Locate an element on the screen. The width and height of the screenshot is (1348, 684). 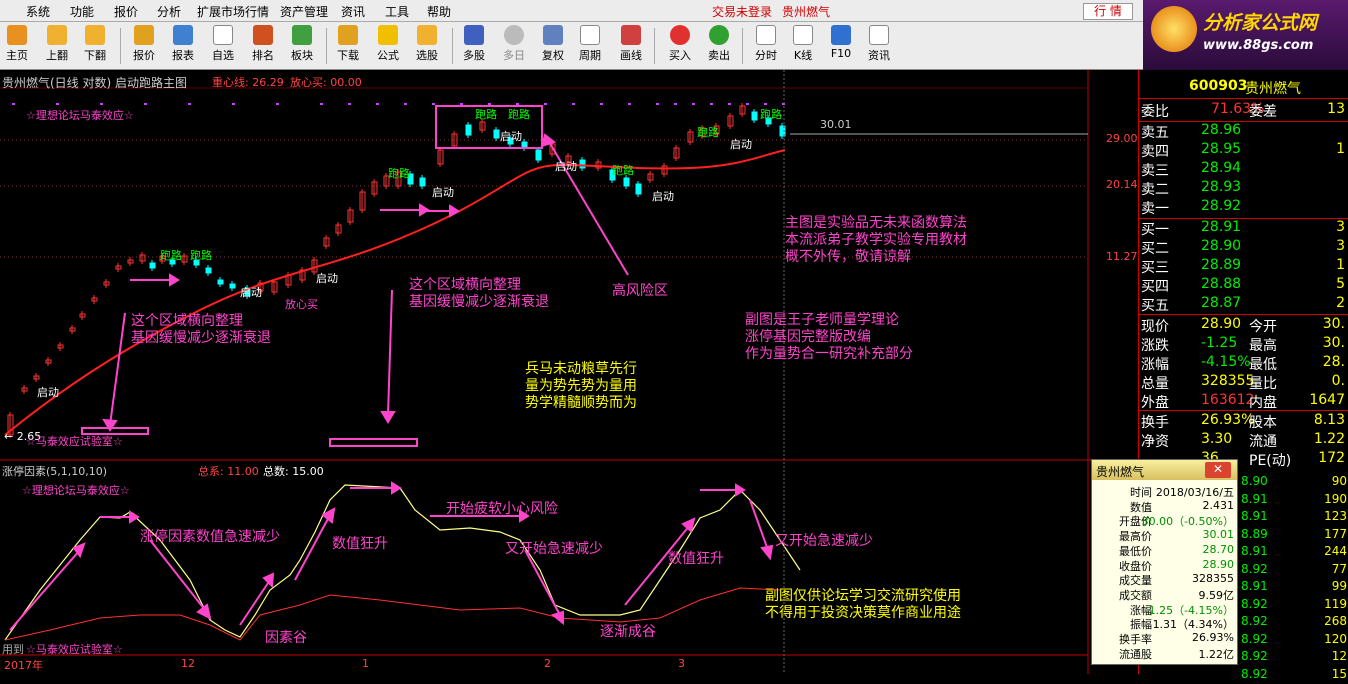
popup-row-label: 最低价 is located at coordinates (1135, 551).